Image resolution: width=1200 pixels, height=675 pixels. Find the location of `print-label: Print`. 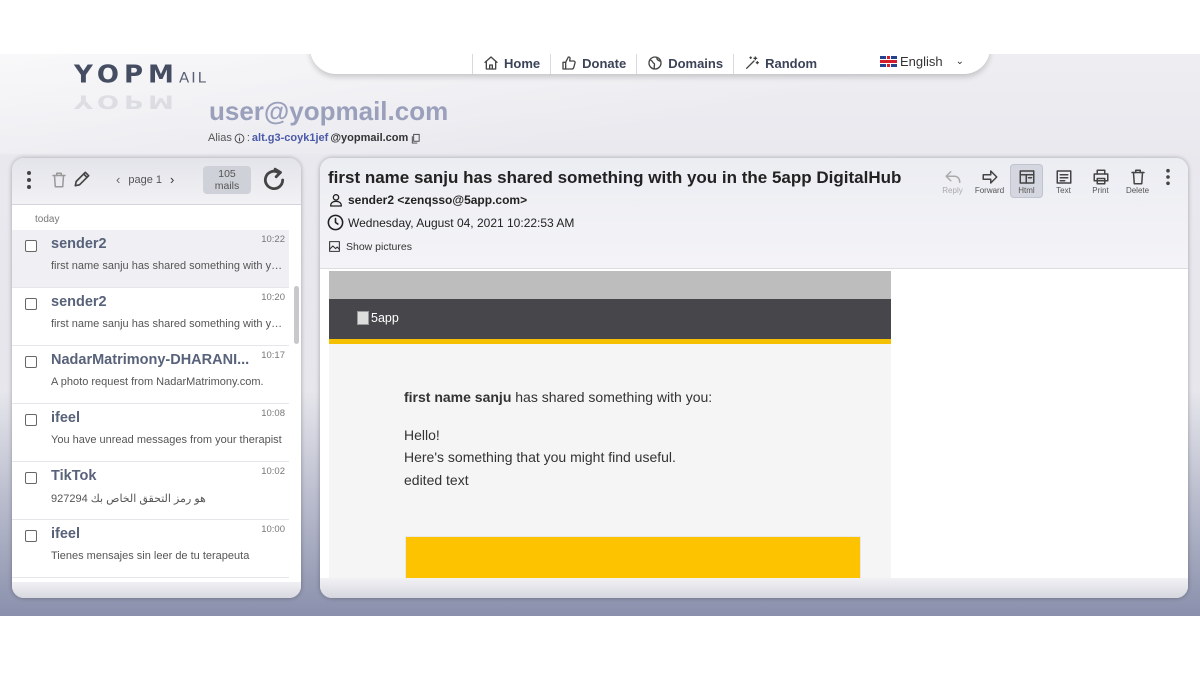

print-label: Print is located at coordinates (1100, 190).